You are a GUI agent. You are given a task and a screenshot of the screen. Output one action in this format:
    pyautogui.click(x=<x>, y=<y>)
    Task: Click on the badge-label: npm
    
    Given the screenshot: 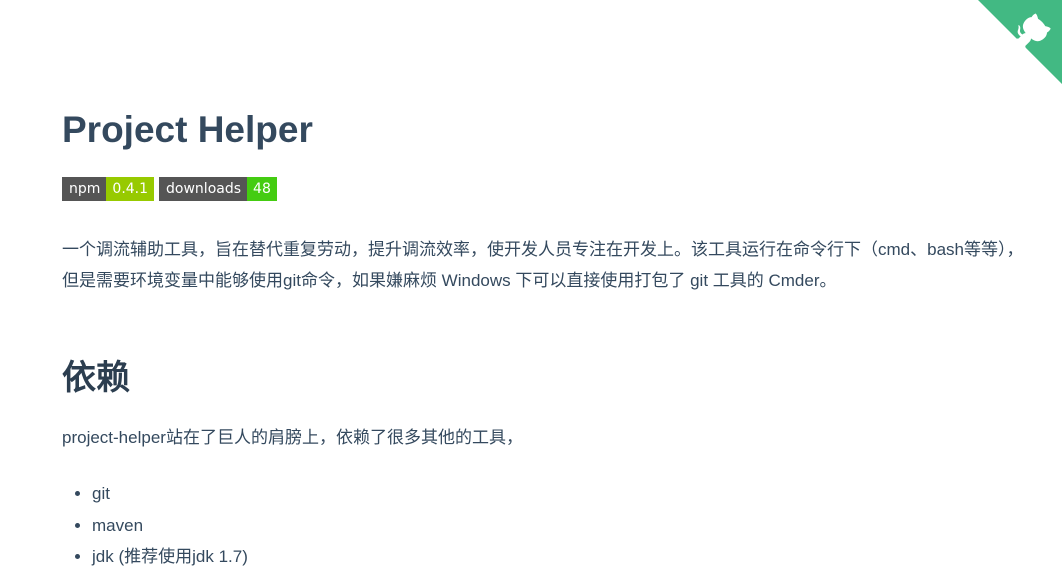 What is the action you would take?
    pyautogui.click(x=84, y=189)
    